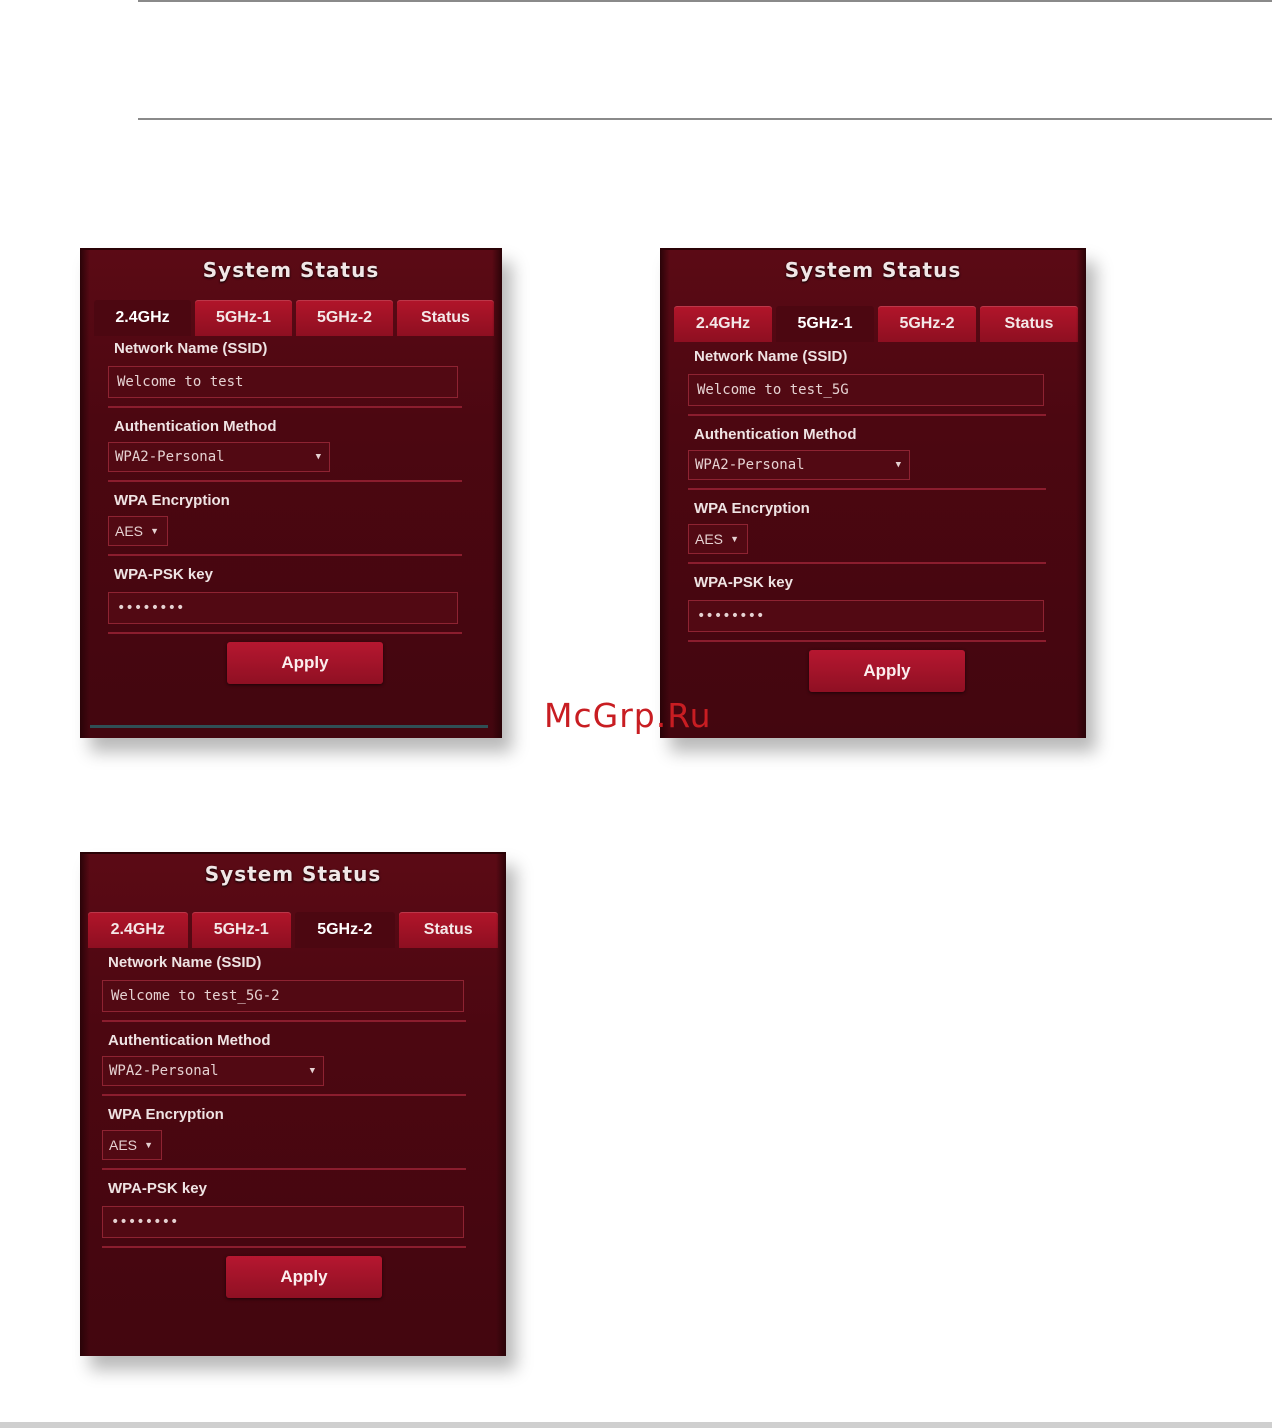 The width and height of the screenshot is (1272, 1428). I want to click on watermark-text: McGrp.Ru, so click(628, 715).